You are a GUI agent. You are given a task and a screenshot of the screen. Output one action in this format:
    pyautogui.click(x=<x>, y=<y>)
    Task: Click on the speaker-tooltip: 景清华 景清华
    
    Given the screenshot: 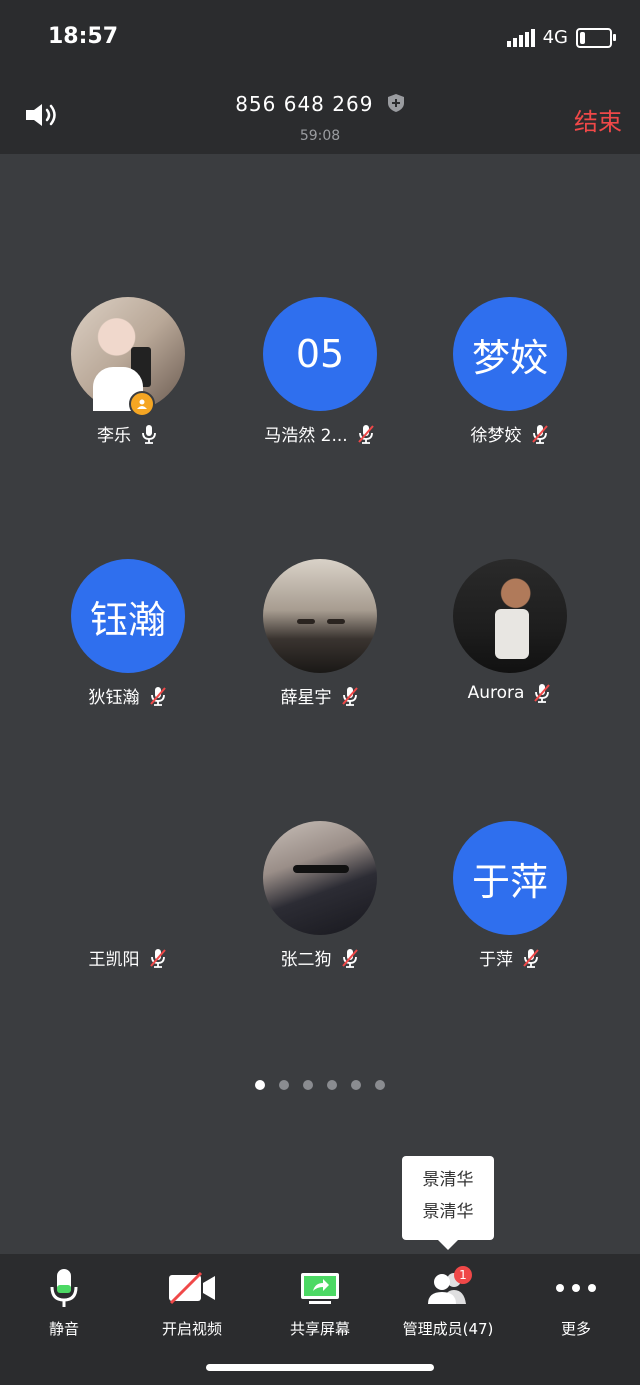 What is the action you would take?
    pyautogui.click(x=448, y=1203)
    